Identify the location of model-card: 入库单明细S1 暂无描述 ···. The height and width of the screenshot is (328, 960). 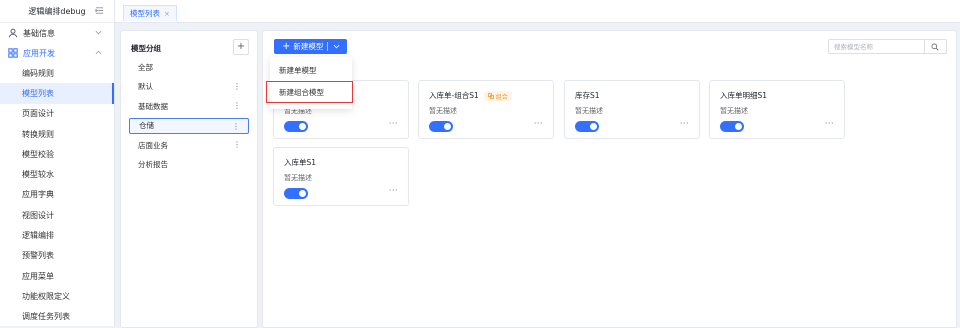
(777, 109).